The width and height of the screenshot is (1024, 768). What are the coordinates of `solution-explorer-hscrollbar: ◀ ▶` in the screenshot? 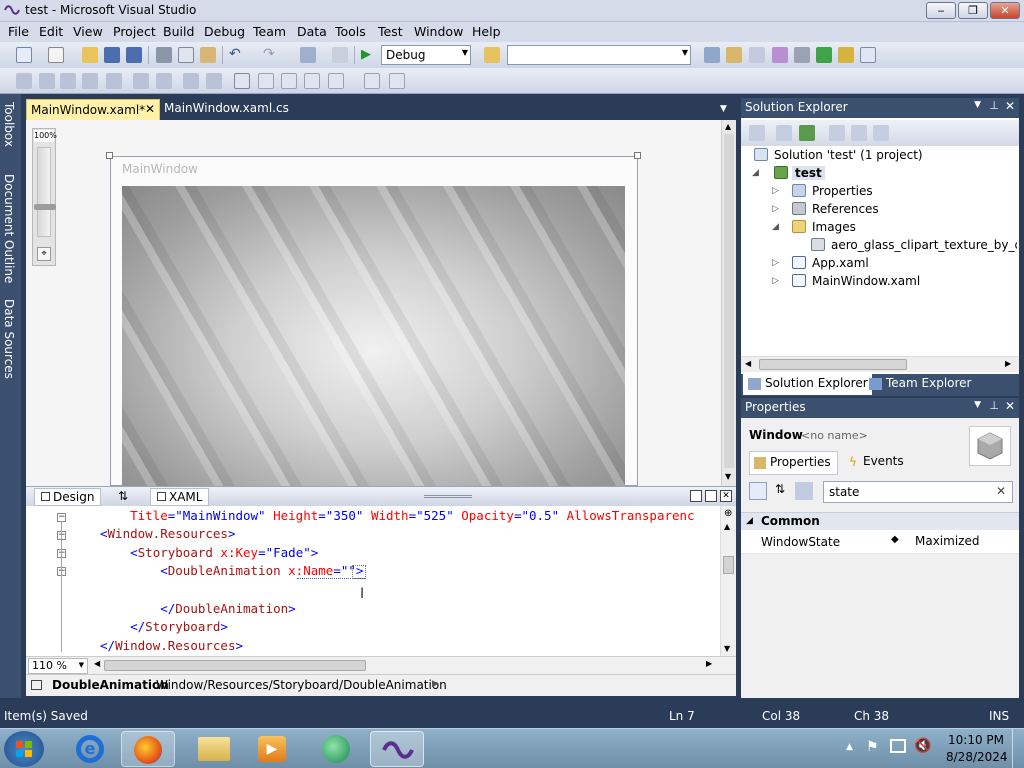 It's located at (880, 364).